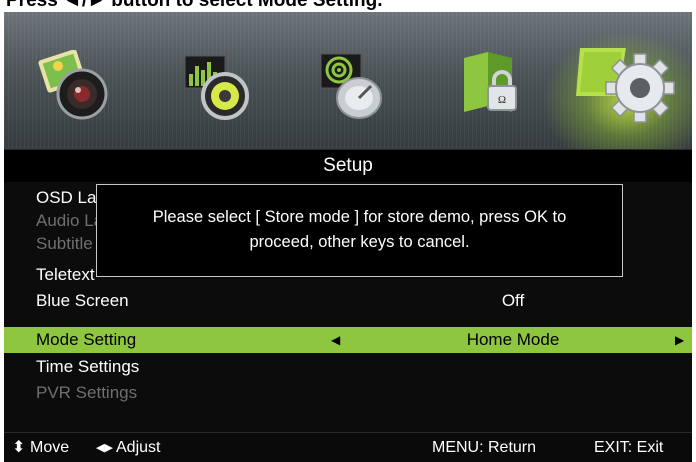 The height and width of the screenshot is (462, 696). I want to click on menu-title: Setup, so click(348, 165).